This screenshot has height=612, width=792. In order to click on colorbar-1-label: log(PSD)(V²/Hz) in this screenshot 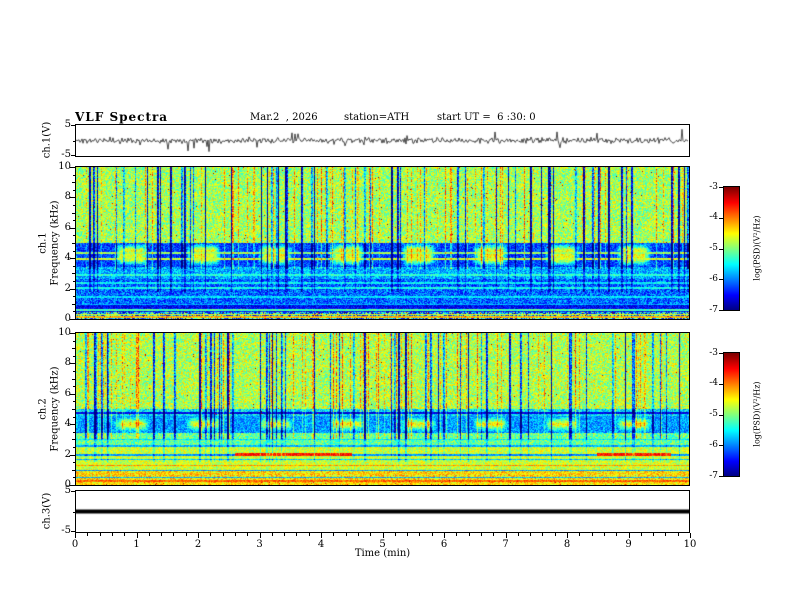, I will do `click(757, 248)`.